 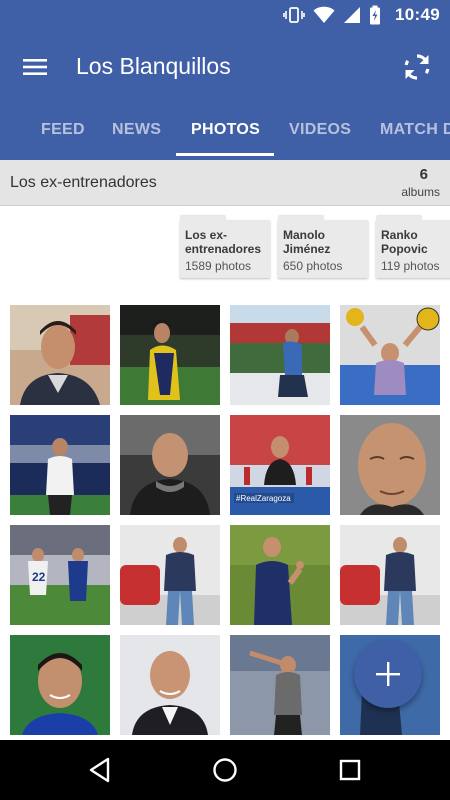 What do you see at coordinates (352, 15) in the screenshot?
I see `cell-signal-icon` at bounding box center [352, 15].